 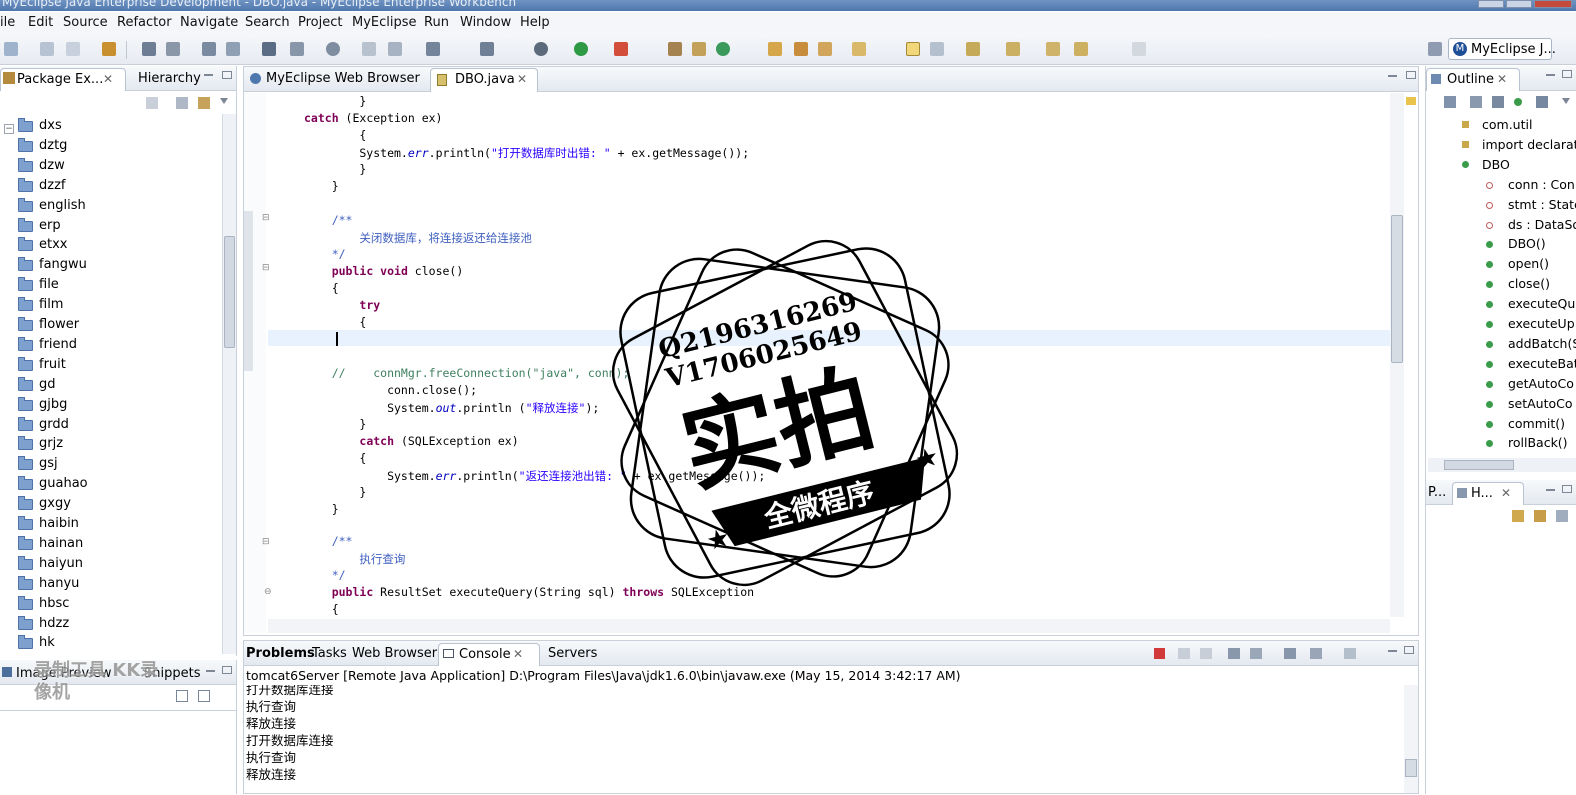 I want to click on outline-item: close(), so click(x=1529, y=283).